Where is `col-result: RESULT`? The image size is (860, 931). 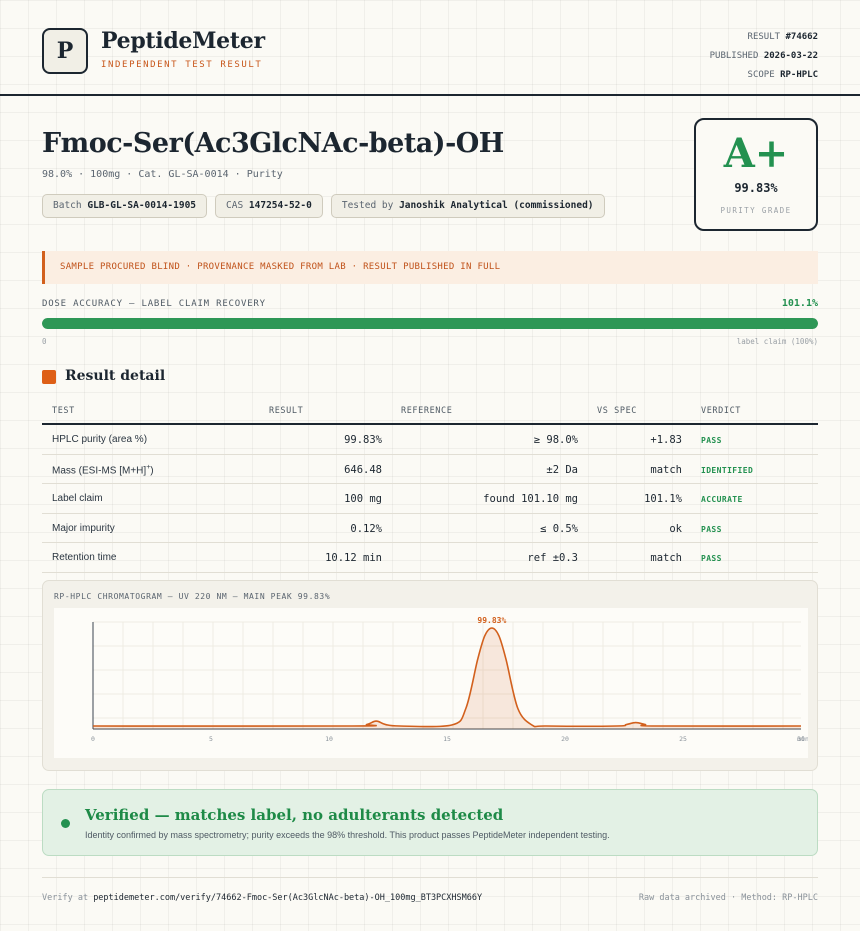
col-result: RESULT is located at coordinates (286, 411).